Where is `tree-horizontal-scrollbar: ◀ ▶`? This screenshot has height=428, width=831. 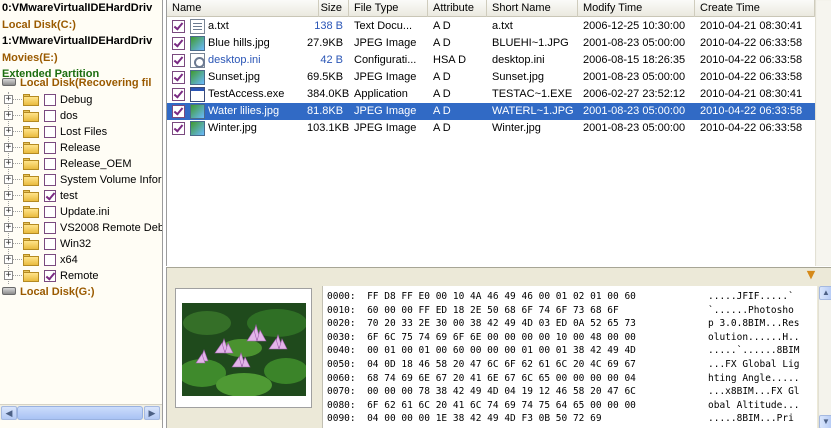
tree-horizontal-scrollbar: ◀ ▶ is located at coordinates (81, 412).